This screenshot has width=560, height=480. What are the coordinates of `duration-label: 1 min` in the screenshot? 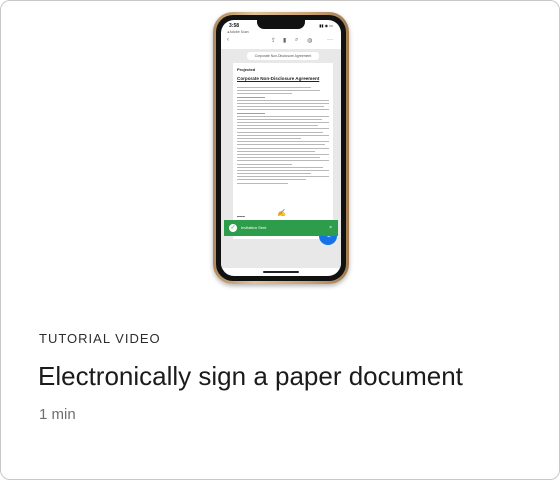 It's located at (57, 414).